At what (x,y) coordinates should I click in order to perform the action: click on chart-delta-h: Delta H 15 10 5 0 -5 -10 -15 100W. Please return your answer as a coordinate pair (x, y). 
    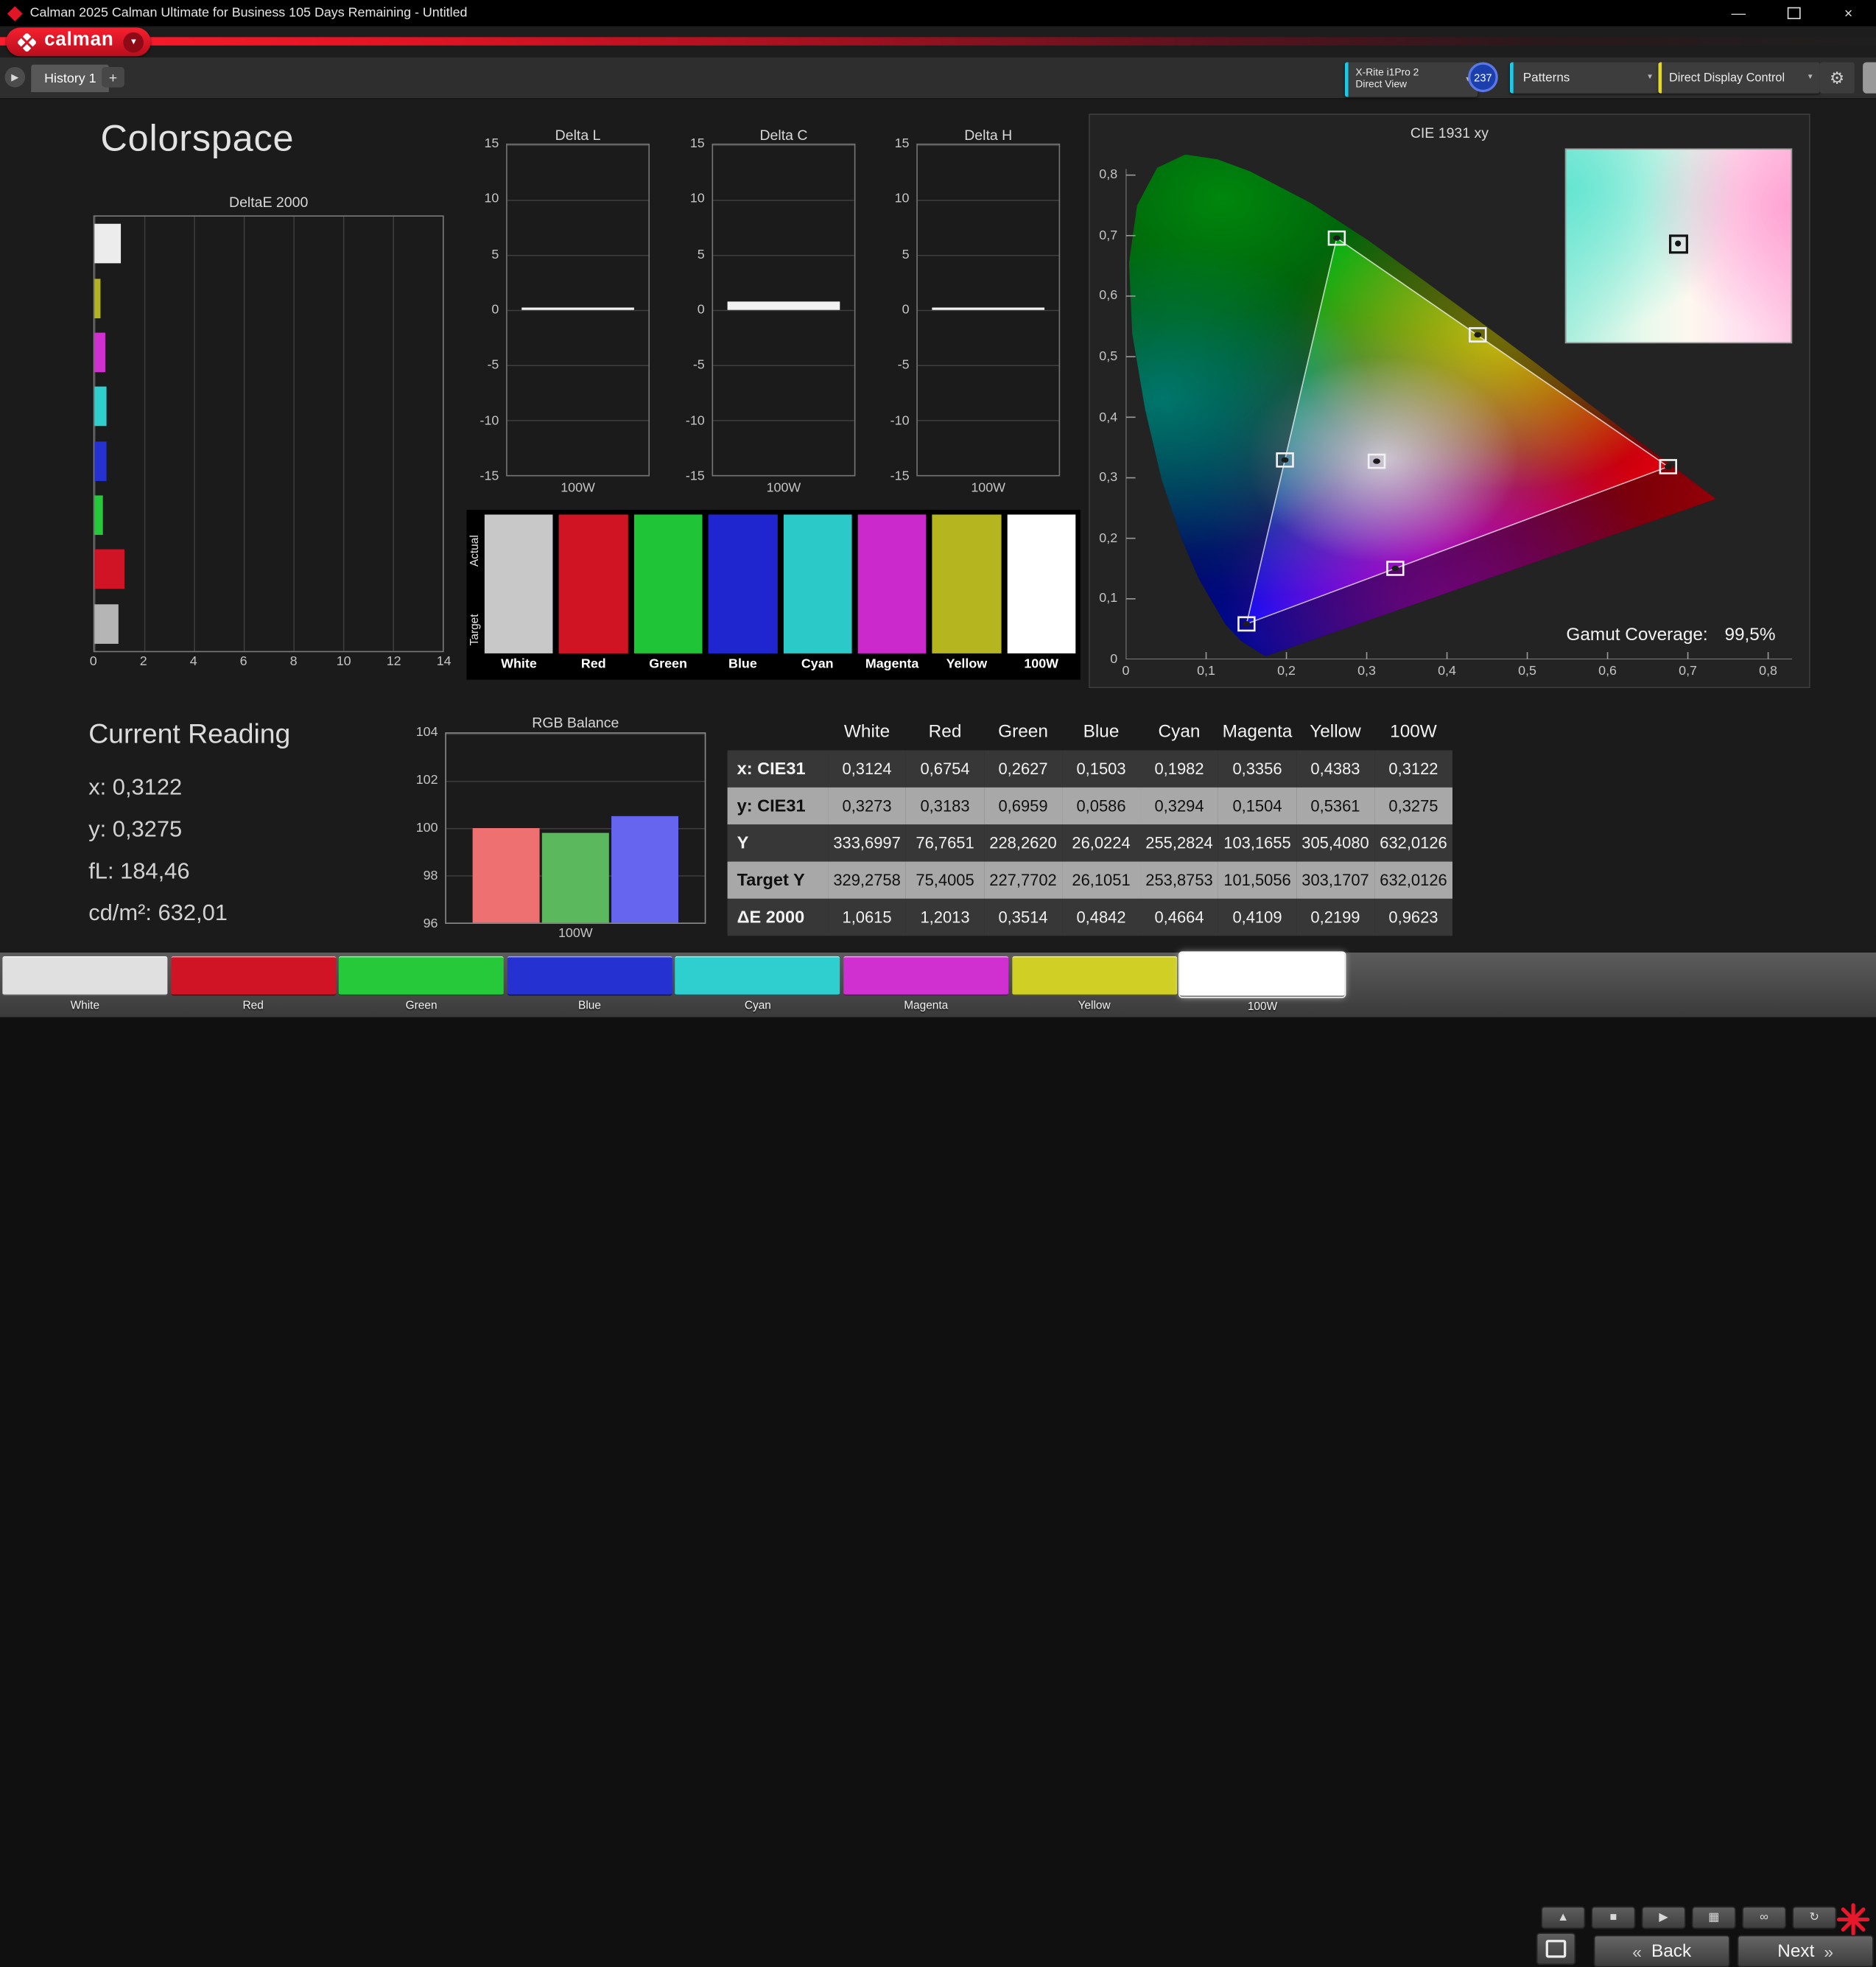
    Looking at the image, I should click on (973, 313).